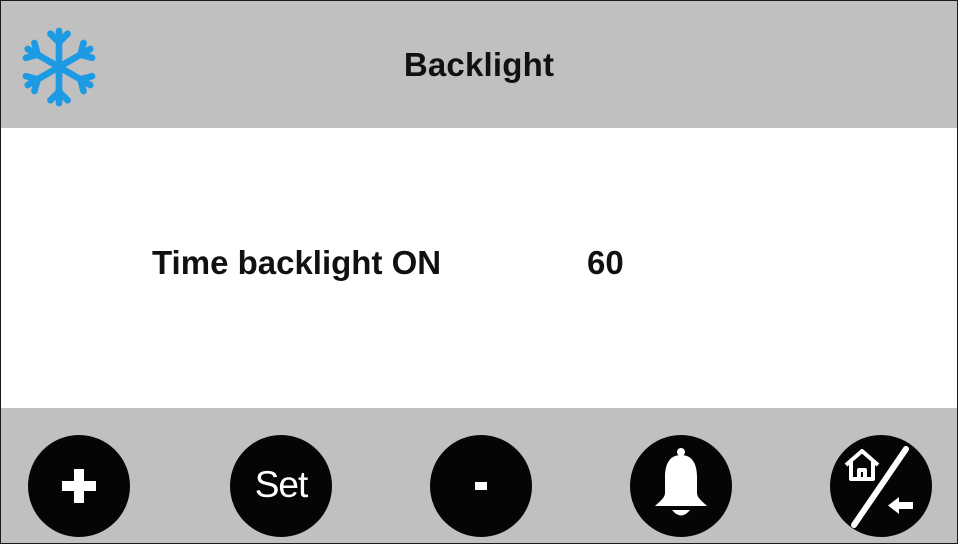 This screenshot has width=958, height=544. Describe the element at coordinates (605, 263) in the screenshot. I see `setting-value: 60` at that location.